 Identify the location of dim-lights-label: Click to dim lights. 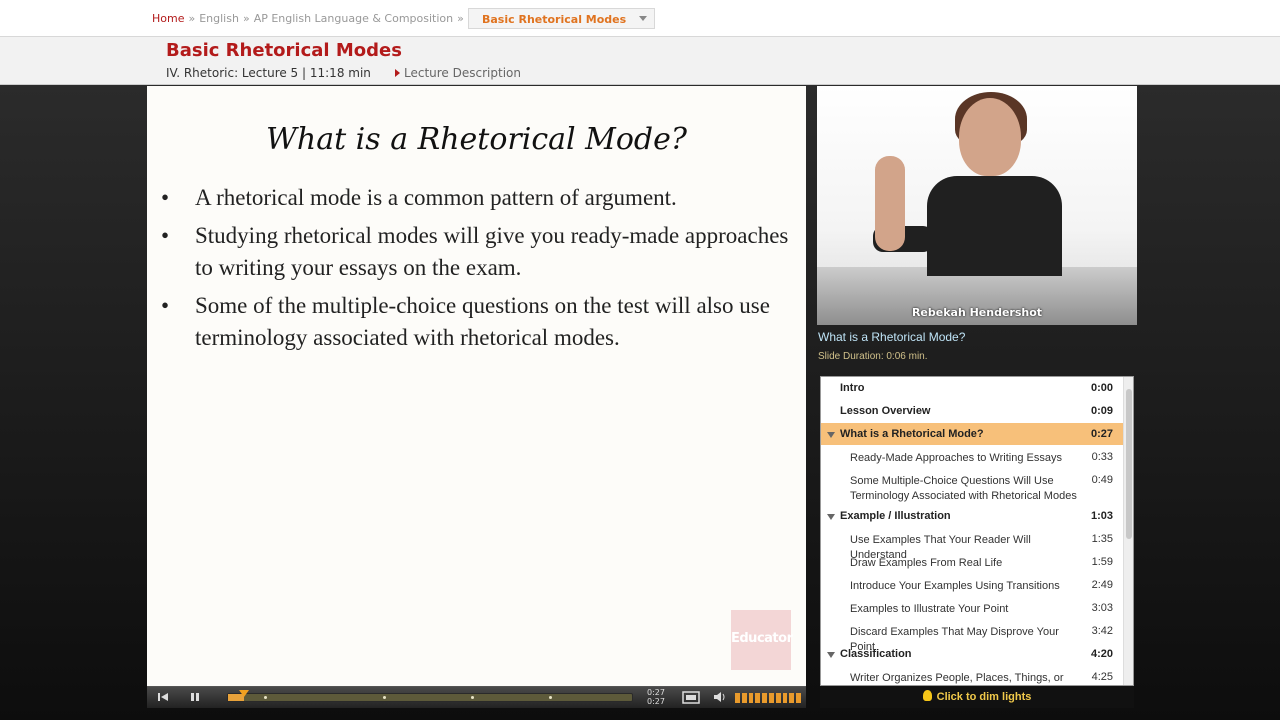
(984, 697).